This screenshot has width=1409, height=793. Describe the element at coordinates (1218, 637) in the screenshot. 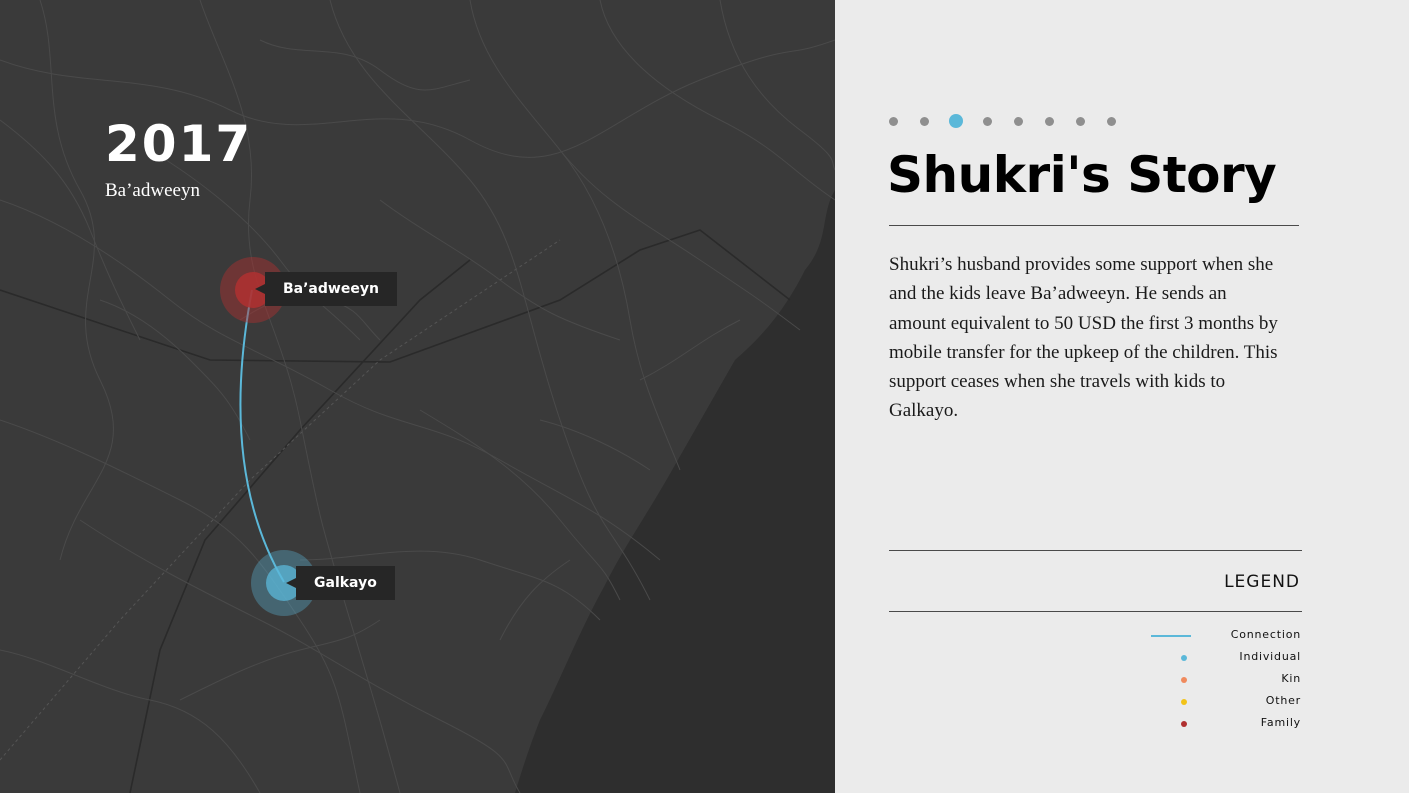

I see `legend-item-connection: Connection` at that location.